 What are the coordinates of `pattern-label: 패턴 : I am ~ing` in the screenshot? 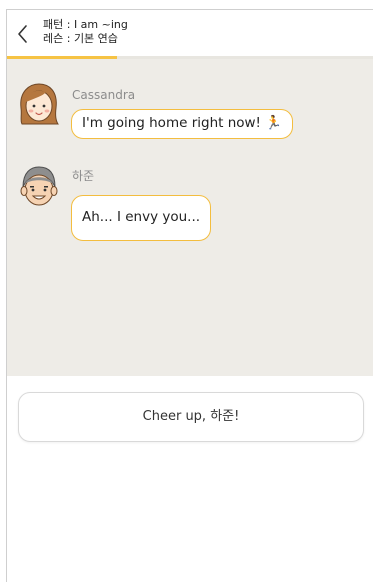 It's located at (85, 24).